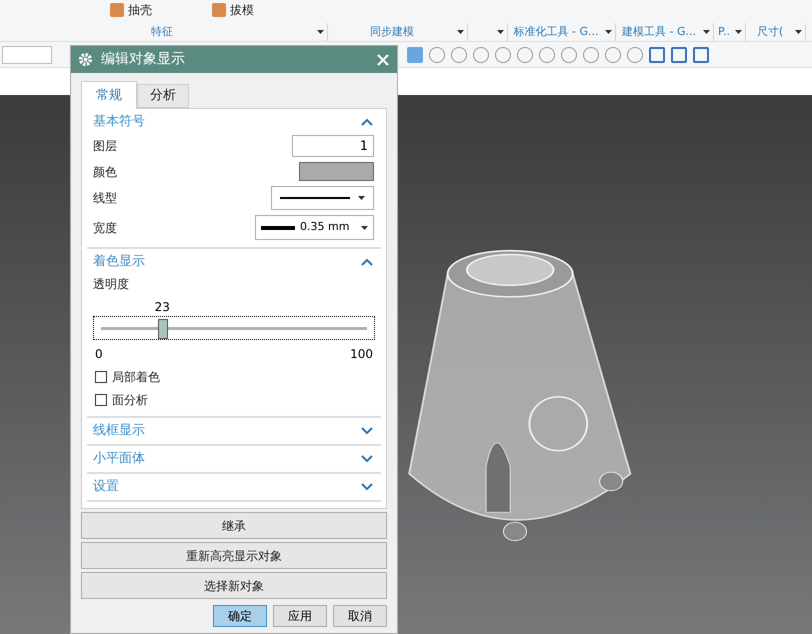  What do you see at coordinates (300, 616) in the screenshot?
I see `dialog-button: 应用` at bounding box center [300, 616].